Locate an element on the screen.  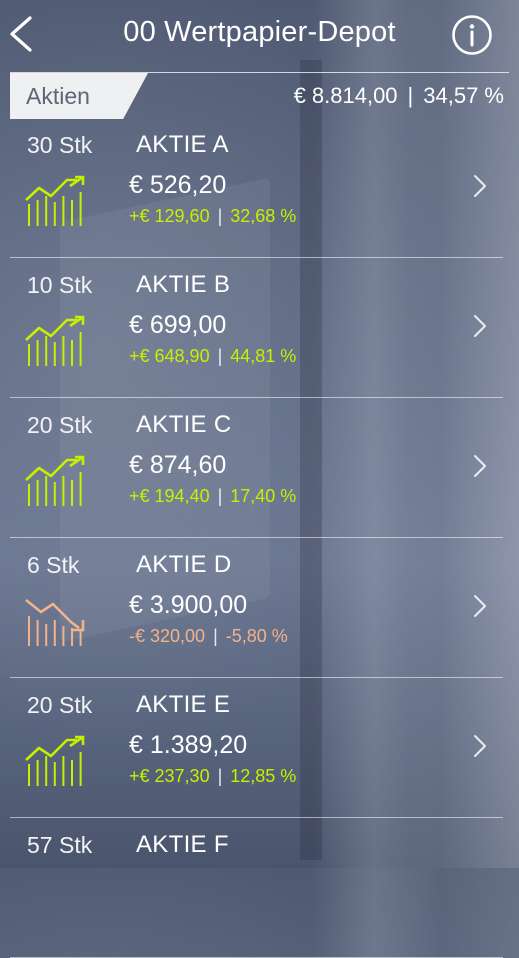
item-quantity: 30 Stk is located at coordinates (60, 145).